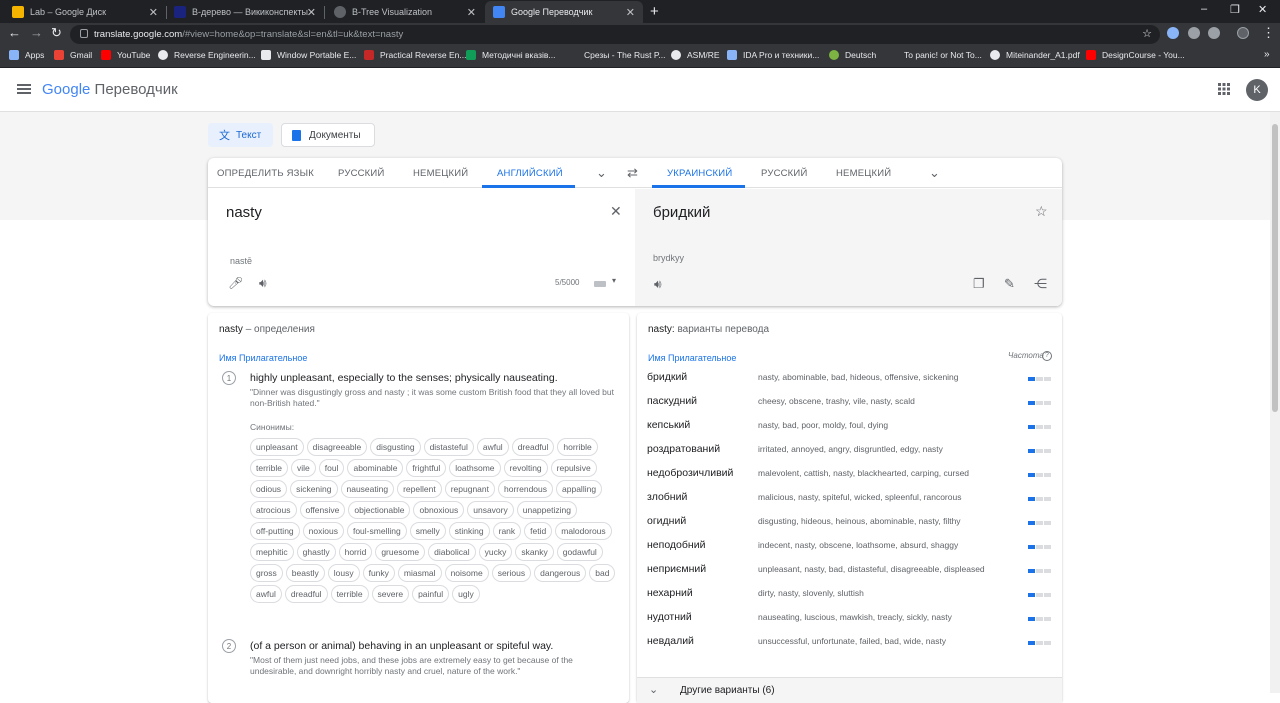 Image resolution: width=1280 pixels, height=703 pixels. I want to click on synonym-chip: objectionable, so click(379, 510).